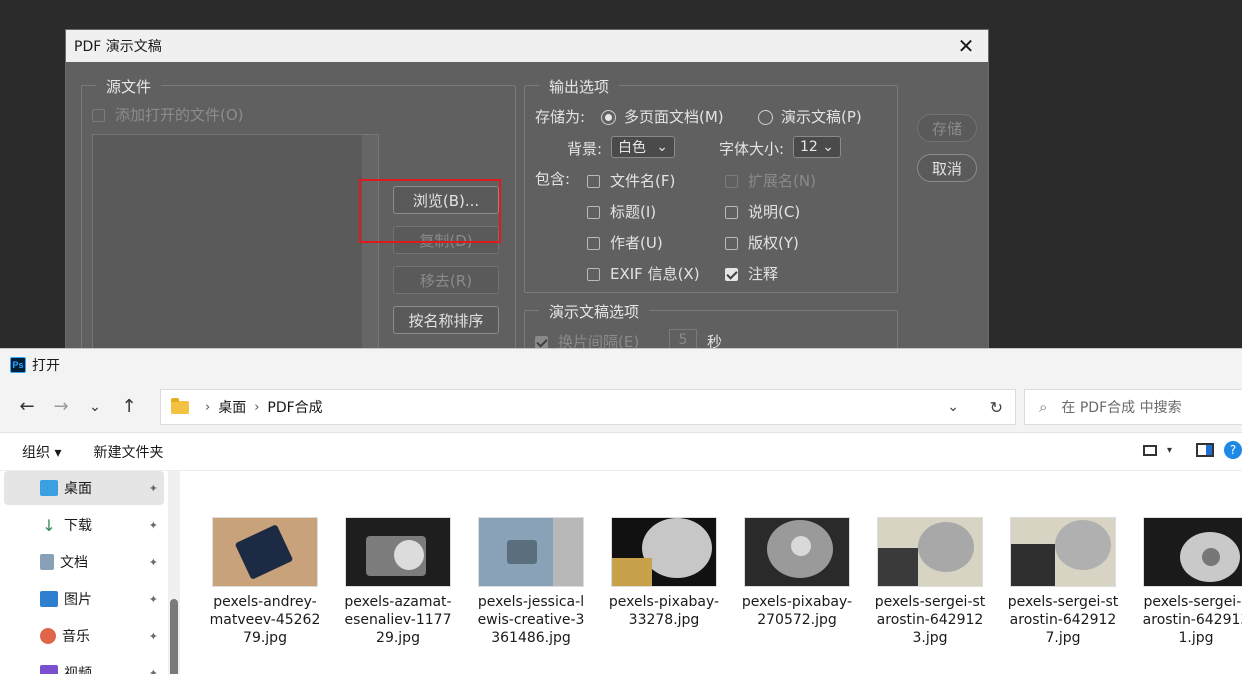  Describe the element at coordinates (27, 407) in the screenshot. I see `back-arrow-icon: ←` at that location.